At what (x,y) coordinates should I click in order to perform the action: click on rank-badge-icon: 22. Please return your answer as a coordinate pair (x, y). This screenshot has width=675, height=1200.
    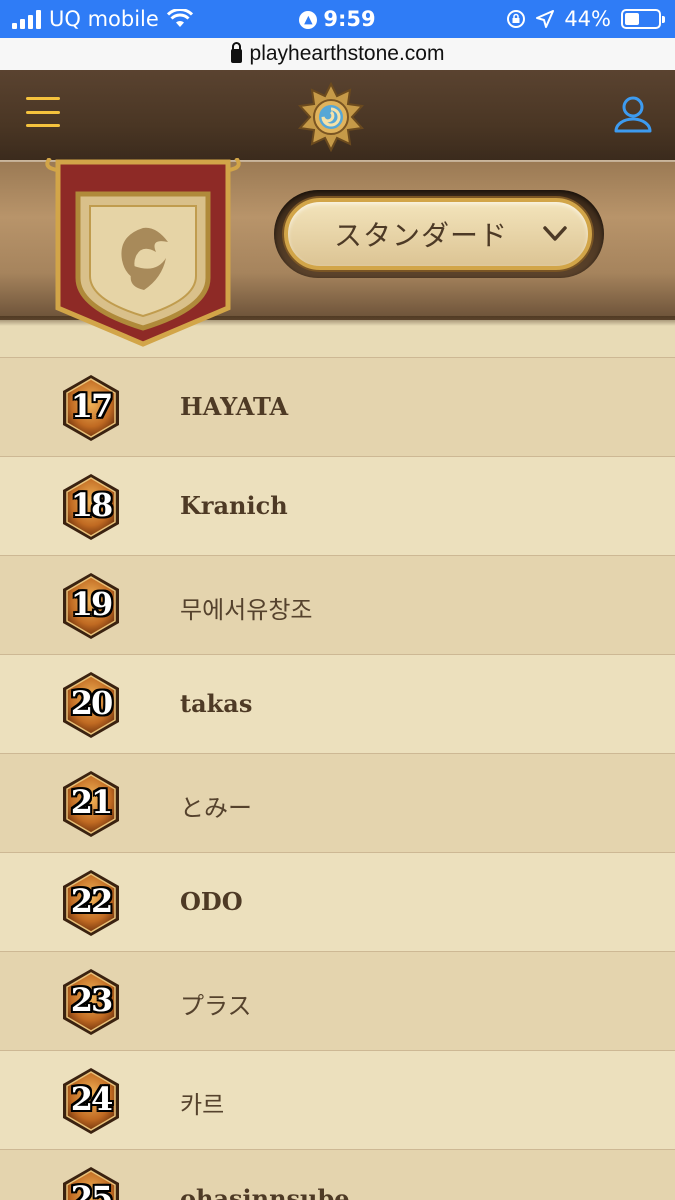
    Looking at the image, I should click on (91, 903).